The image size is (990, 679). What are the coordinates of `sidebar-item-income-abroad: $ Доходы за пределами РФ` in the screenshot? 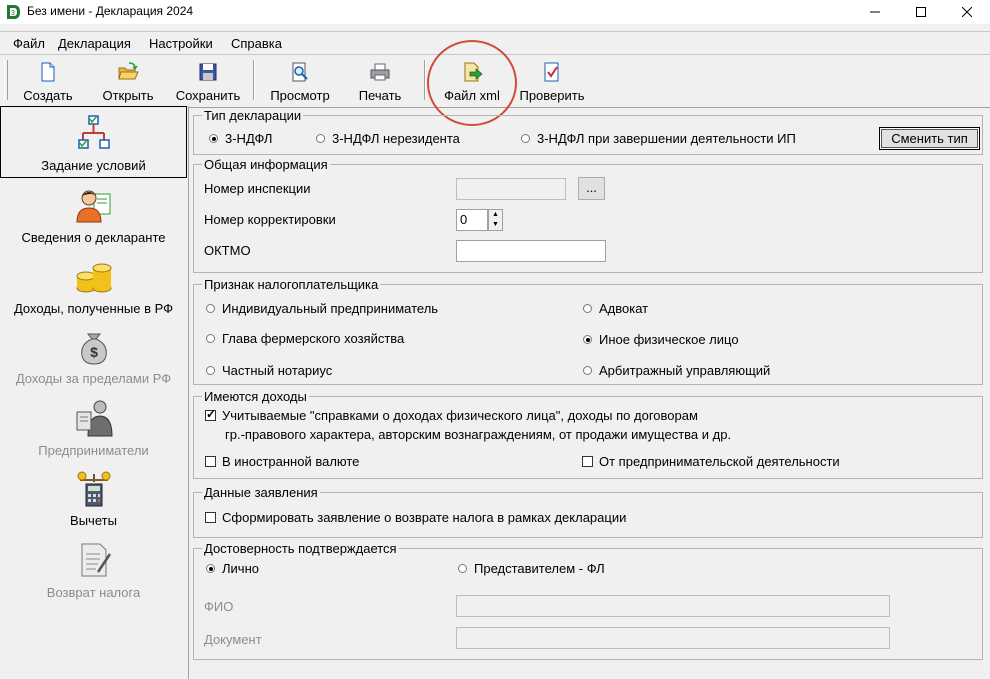 It's located at (93, 358).